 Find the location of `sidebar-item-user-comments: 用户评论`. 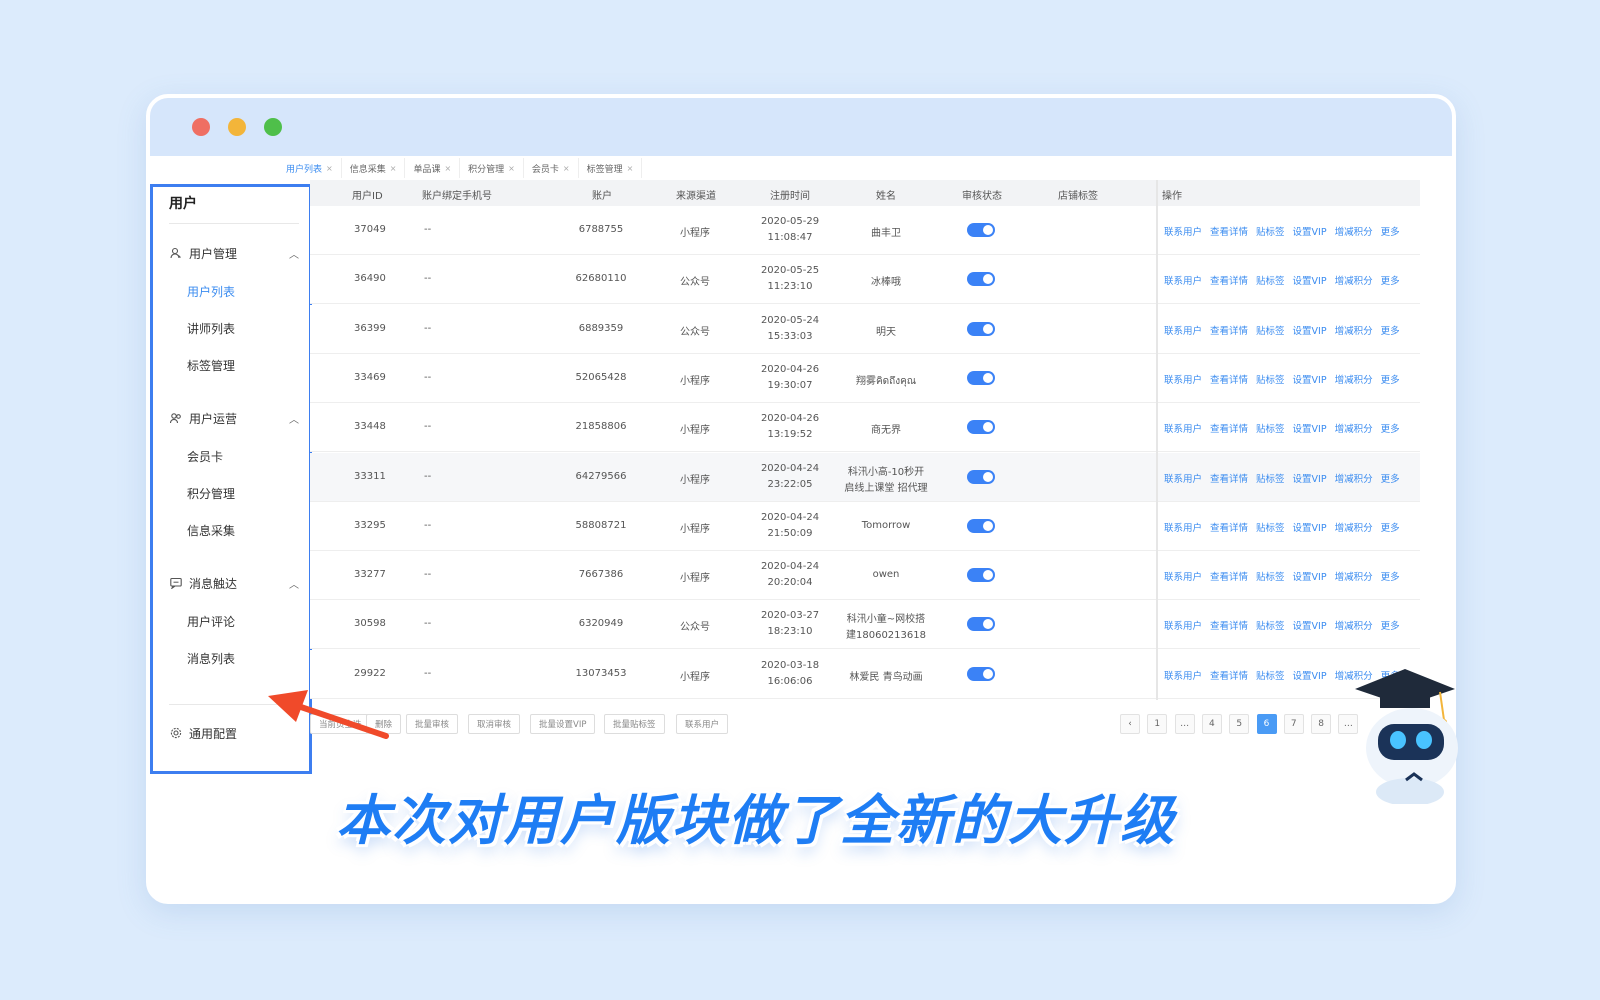

sidebar-item-user-comments: 用户评论 is located at coordinates (211, 621).